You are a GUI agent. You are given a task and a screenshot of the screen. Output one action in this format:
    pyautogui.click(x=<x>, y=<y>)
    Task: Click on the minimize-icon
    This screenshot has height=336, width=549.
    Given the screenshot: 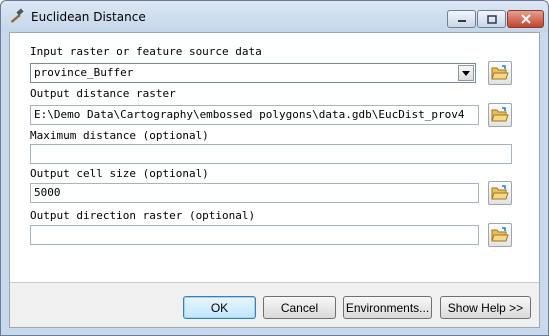 What is the action you would take?
    pyautogui.click(x=461, y=21)
    